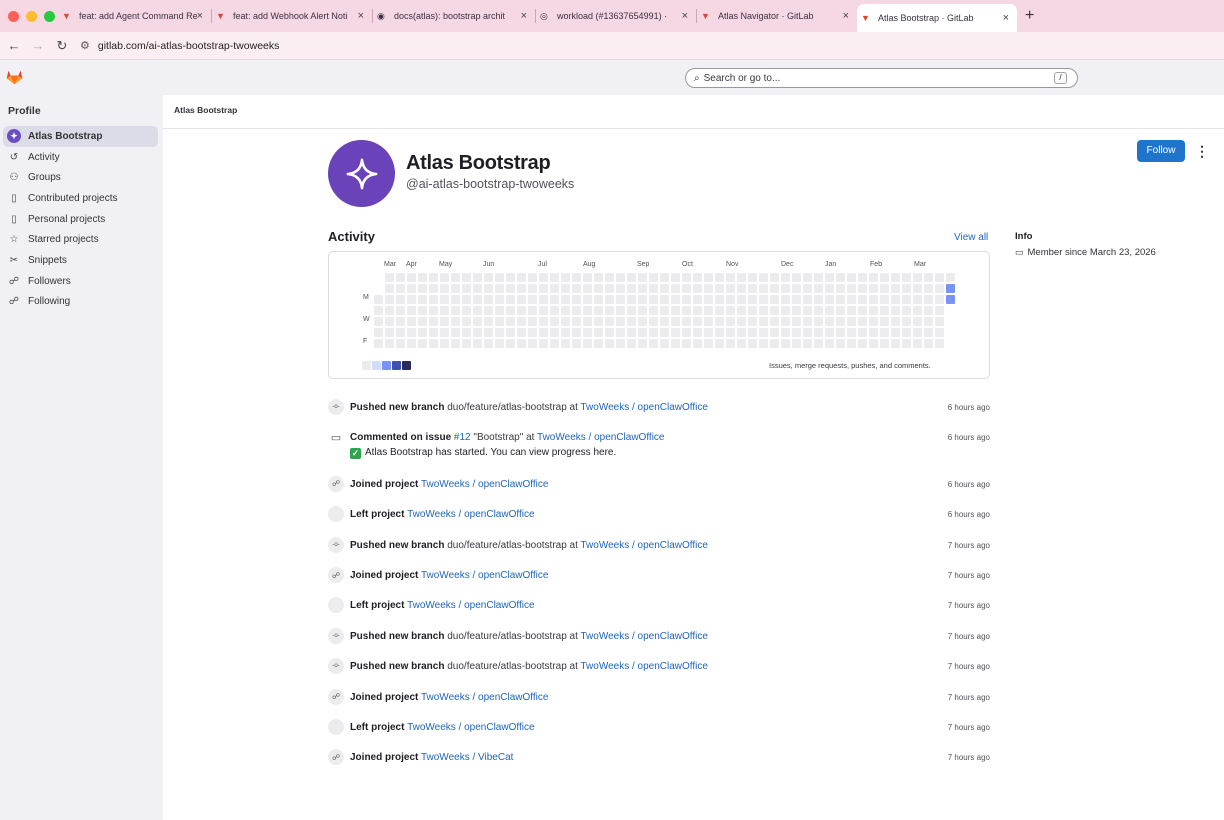 This screenshot has height=820, width=1224. What do you see at coordinates (881, 78) in the screenshot?
I see `search-input: ⌕ Search or go to... /` at bounding box center [881, 78].